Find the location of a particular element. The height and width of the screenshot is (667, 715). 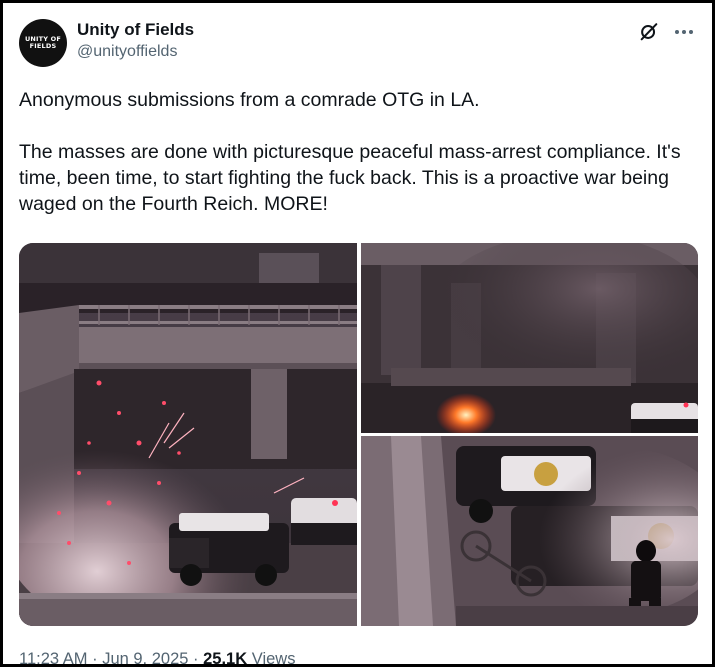

display-name: Unity of Fields is located at coordinates (135, 30).